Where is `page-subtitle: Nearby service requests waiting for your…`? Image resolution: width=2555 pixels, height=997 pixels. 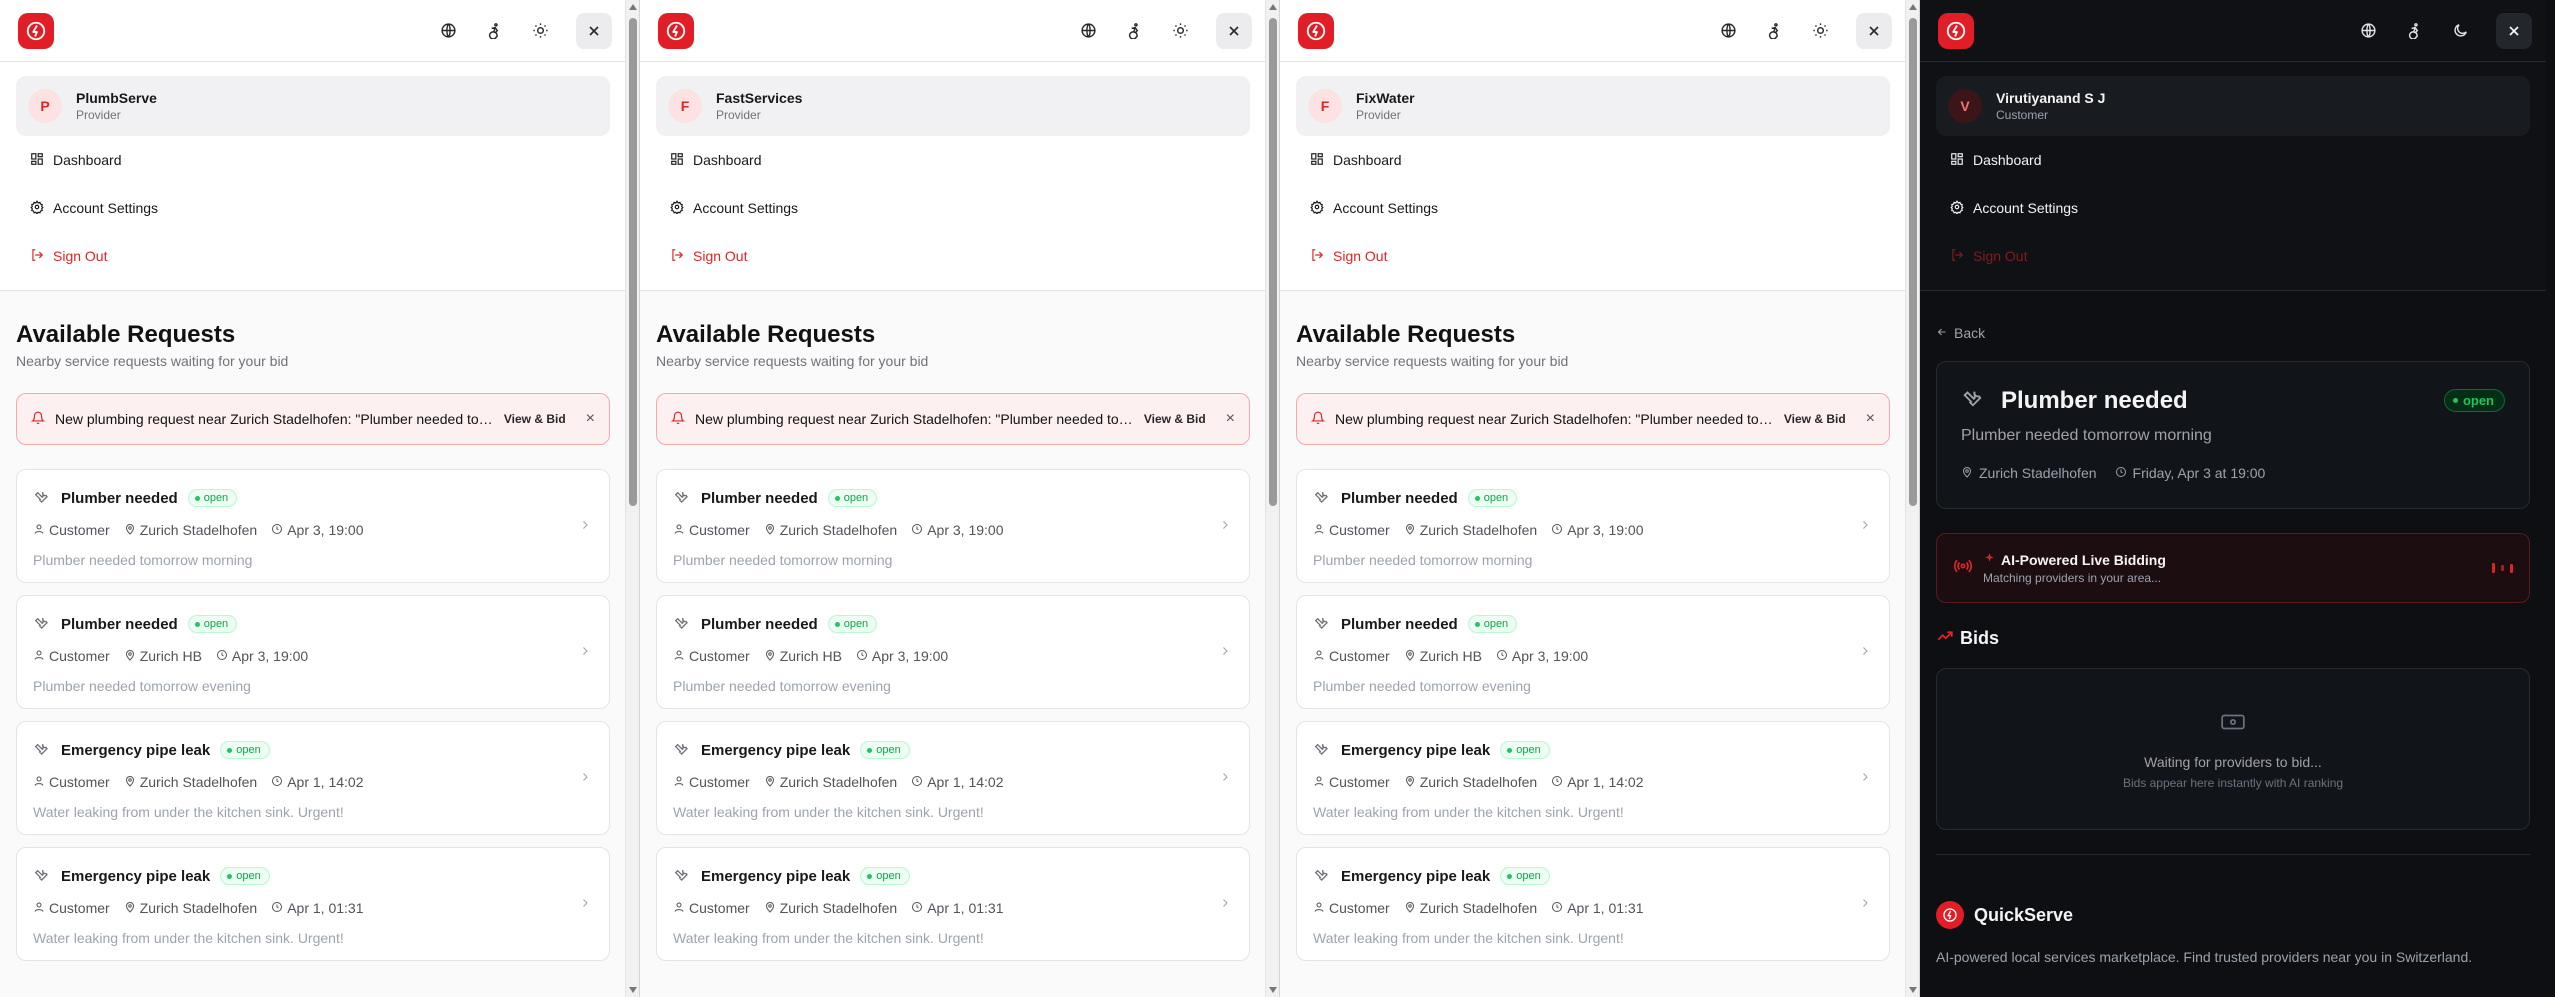
page-subtitle: Nearby service requests waiting for your… is located at coordinates (152, 361).